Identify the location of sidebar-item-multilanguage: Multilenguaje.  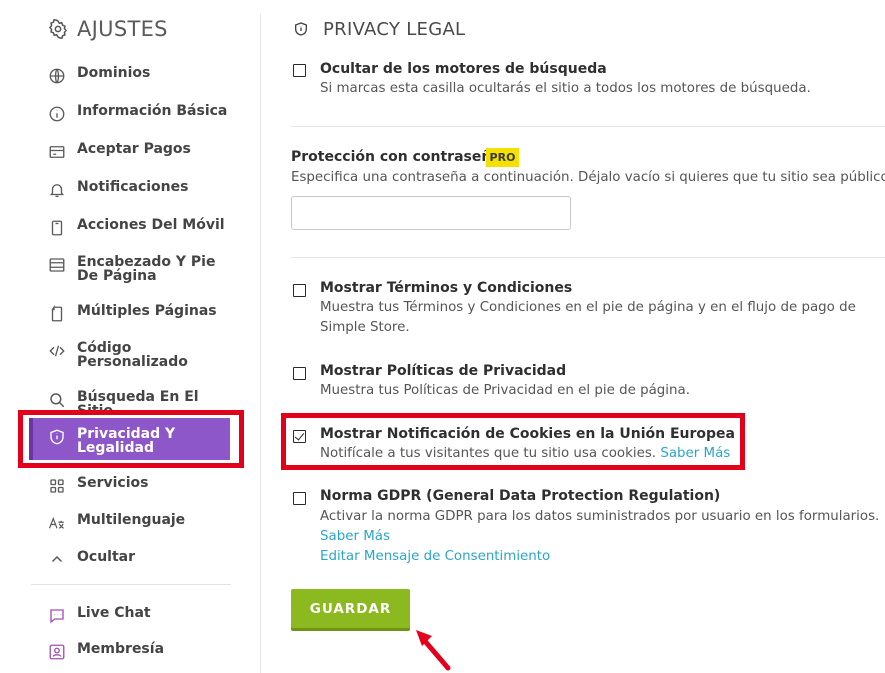
(143, 522).